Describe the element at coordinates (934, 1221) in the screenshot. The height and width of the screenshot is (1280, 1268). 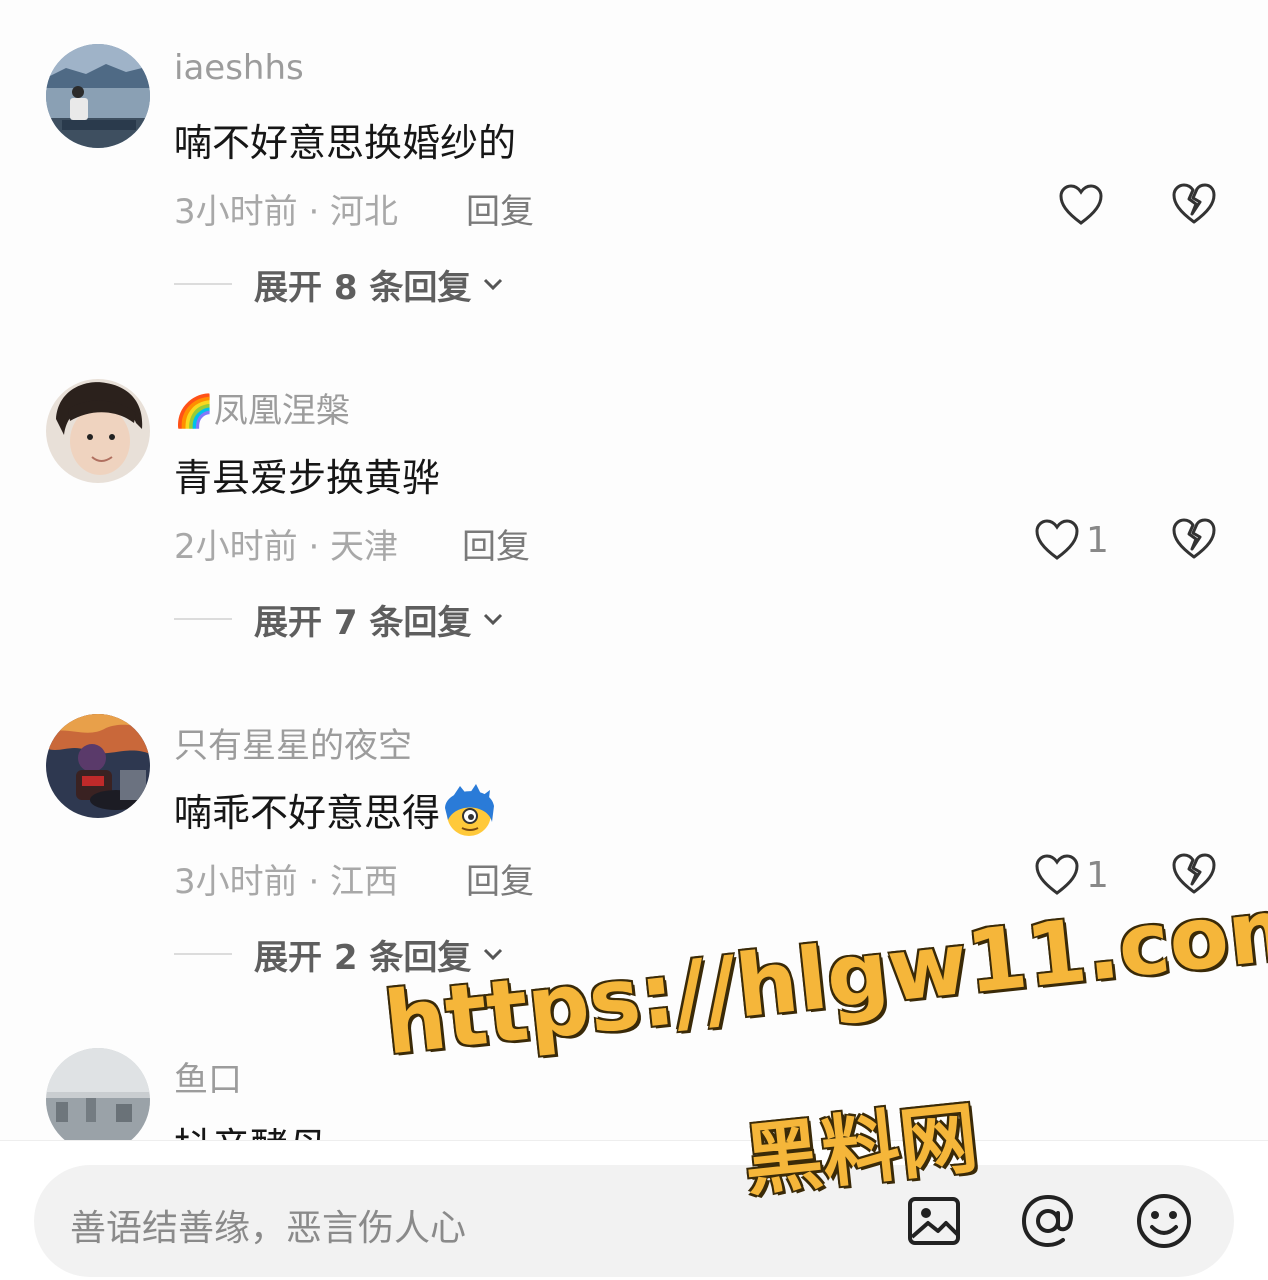
I see `image-icon` at that location.